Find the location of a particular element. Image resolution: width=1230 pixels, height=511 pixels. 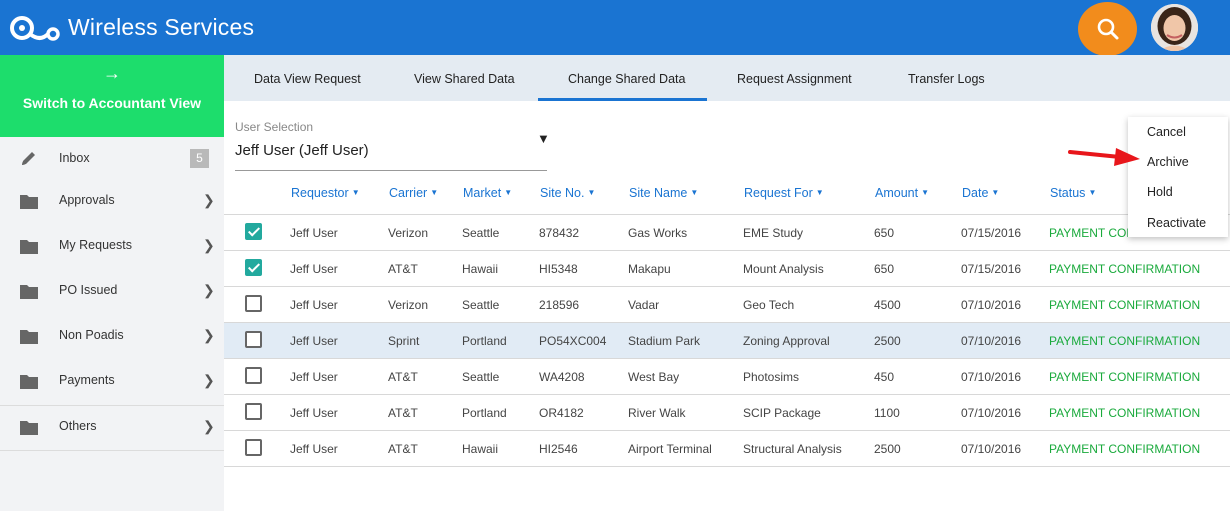

user-avatar is located at coordinates (1174, 27).